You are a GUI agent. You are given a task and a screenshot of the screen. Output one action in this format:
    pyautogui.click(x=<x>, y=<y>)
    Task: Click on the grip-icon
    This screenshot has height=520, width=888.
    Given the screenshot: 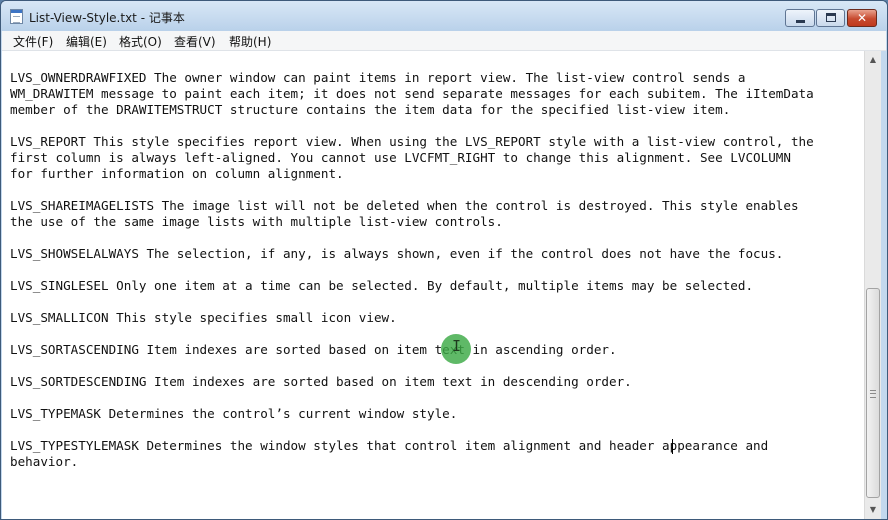 What is the action you would take?
    pyautogui.click(x=873, y=394)
    